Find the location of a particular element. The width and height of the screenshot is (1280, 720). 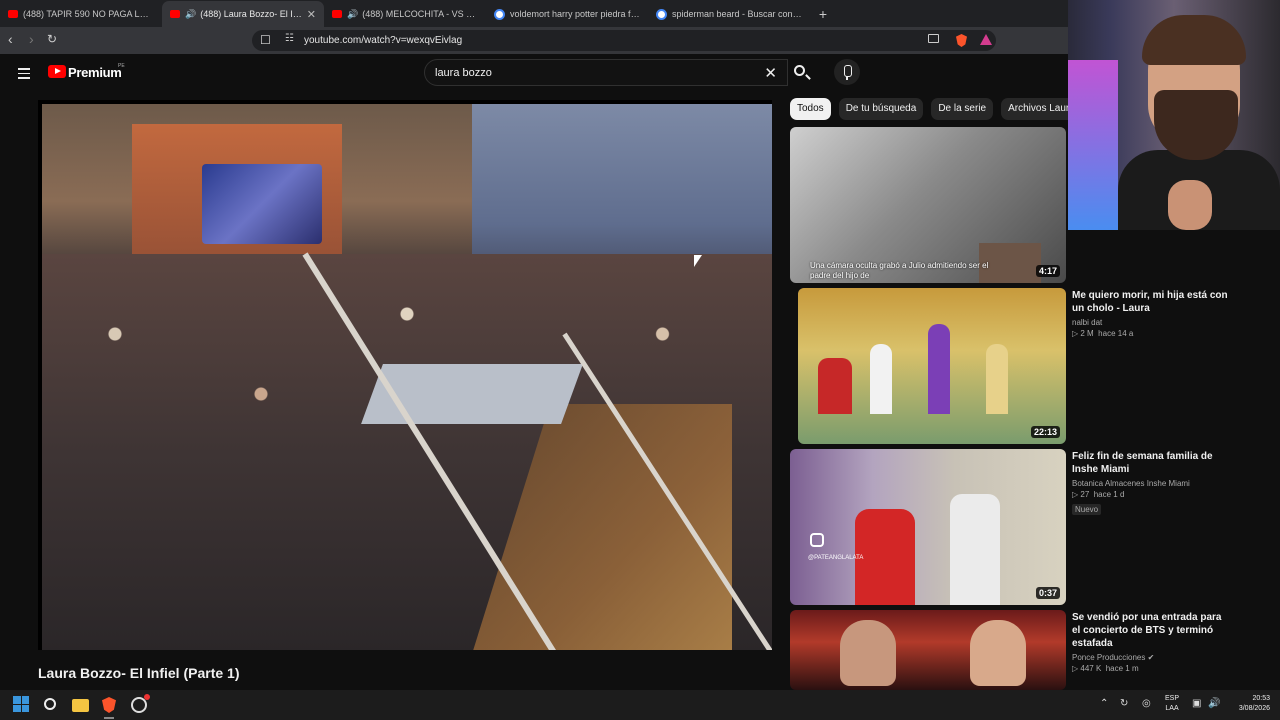

windows-taskbar: ⌃ ↻ ◎ ESP LAA ▣ 🔊 20:53 3/08/2026 is located at coordinates (640, 705).